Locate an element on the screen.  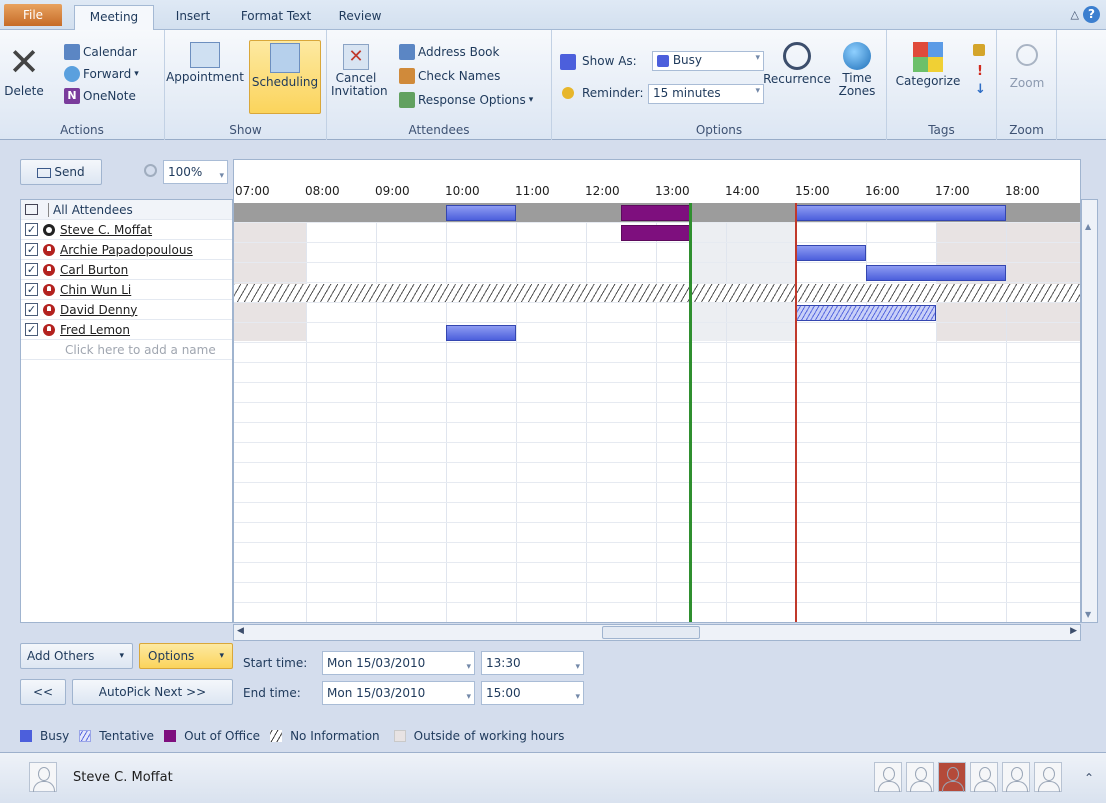
attendee-name: Carl Burton is located at coordinates (94, 270).